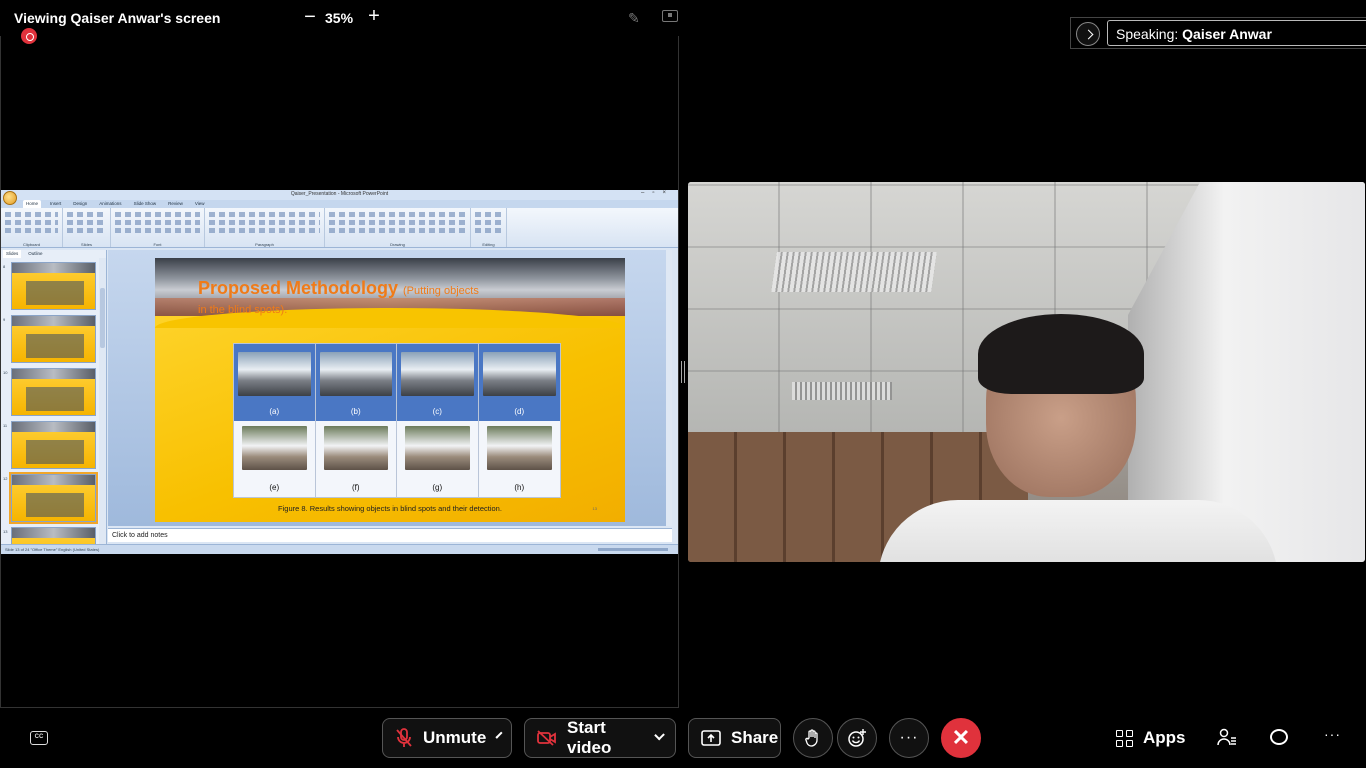 This screenshot has height=768, width=1366. Describe the element at coordinates (5, 372) in the screenshot. I see `thumb-number: 10` at that location.